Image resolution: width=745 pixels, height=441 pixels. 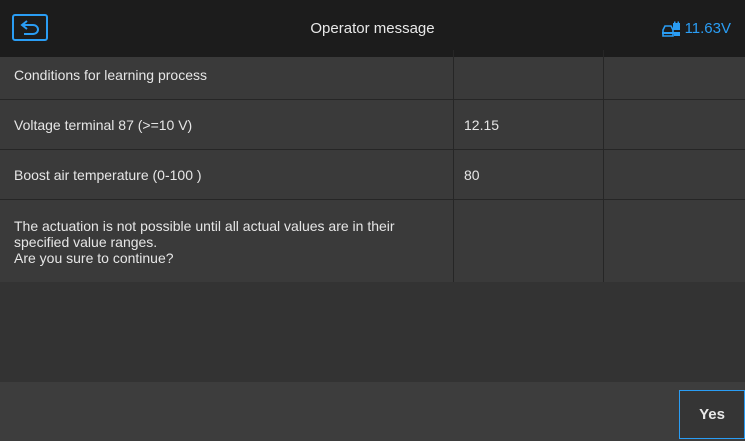 I want to click on table-row: Conditions for learning process, so click(x=372, y=75).